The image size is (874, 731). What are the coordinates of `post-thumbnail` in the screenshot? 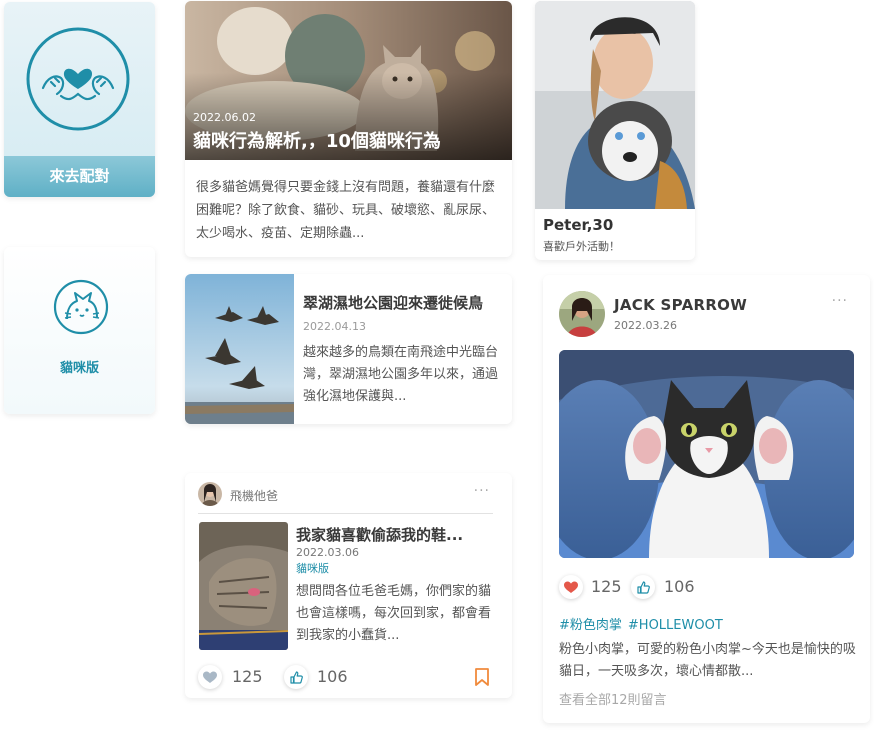 It's located at (243, 586).